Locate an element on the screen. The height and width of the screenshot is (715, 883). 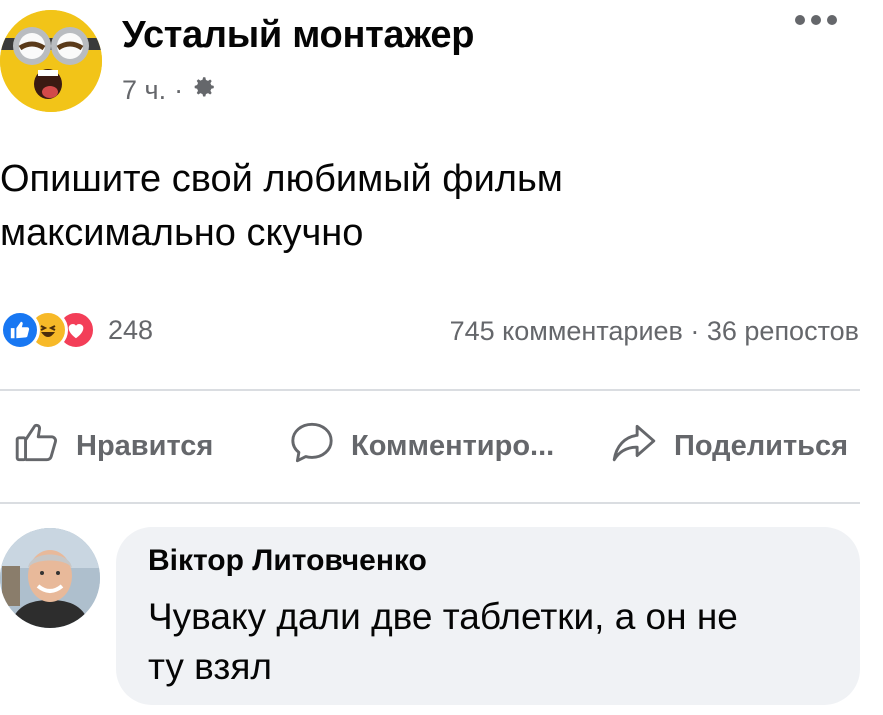
post-text-line: максимально скучно is located at coordinates (182, 233).